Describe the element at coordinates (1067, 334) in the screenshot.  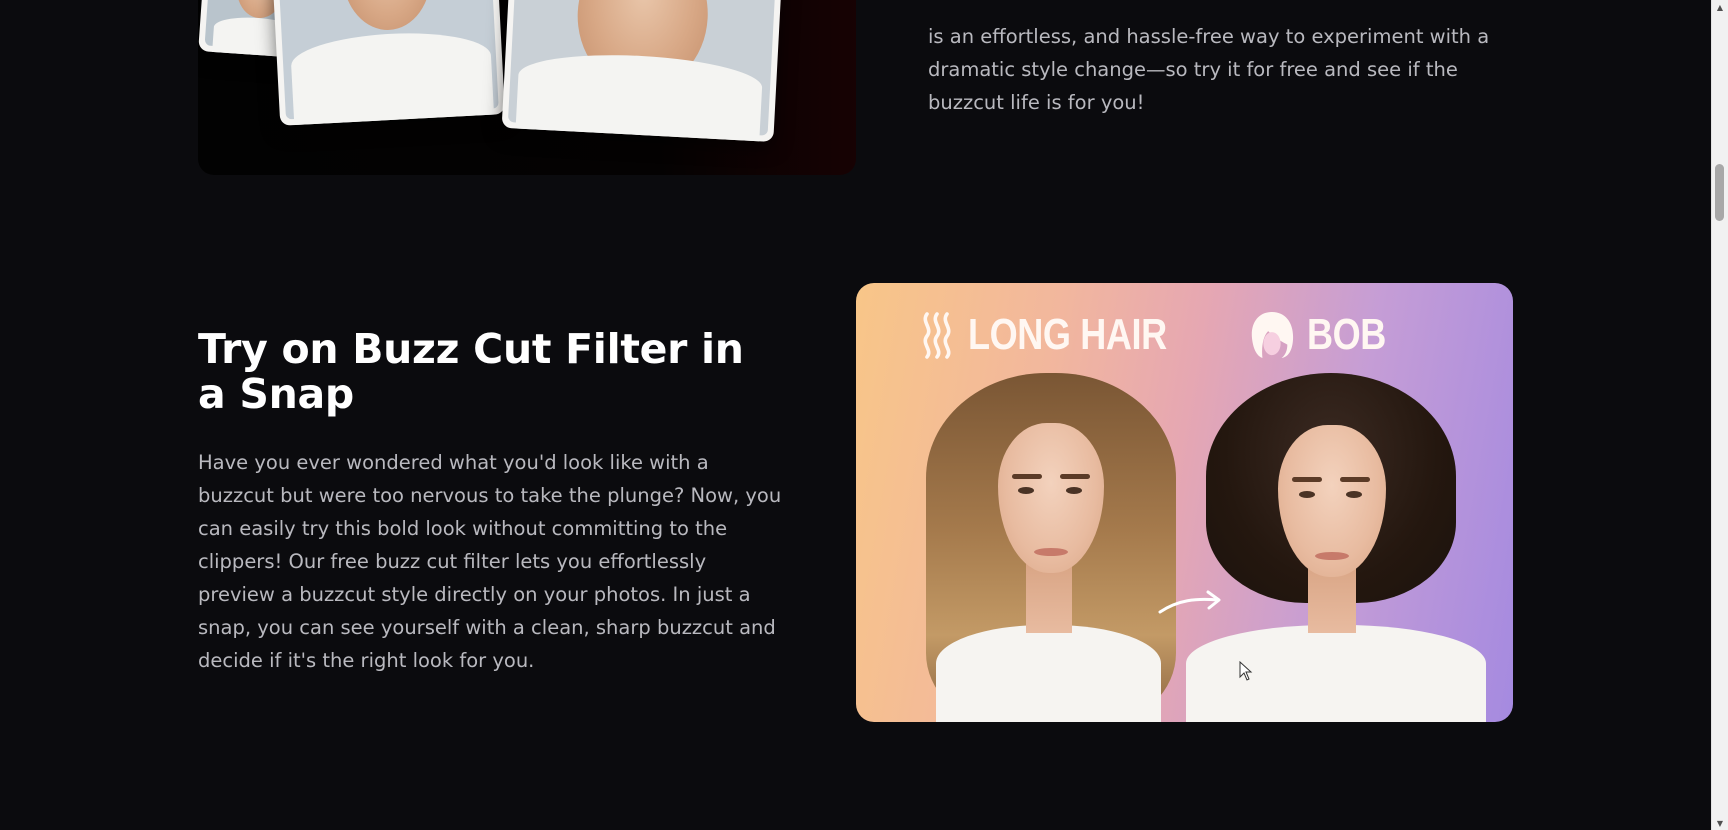
I see `before-label-text: LONG HAIR` at that location.